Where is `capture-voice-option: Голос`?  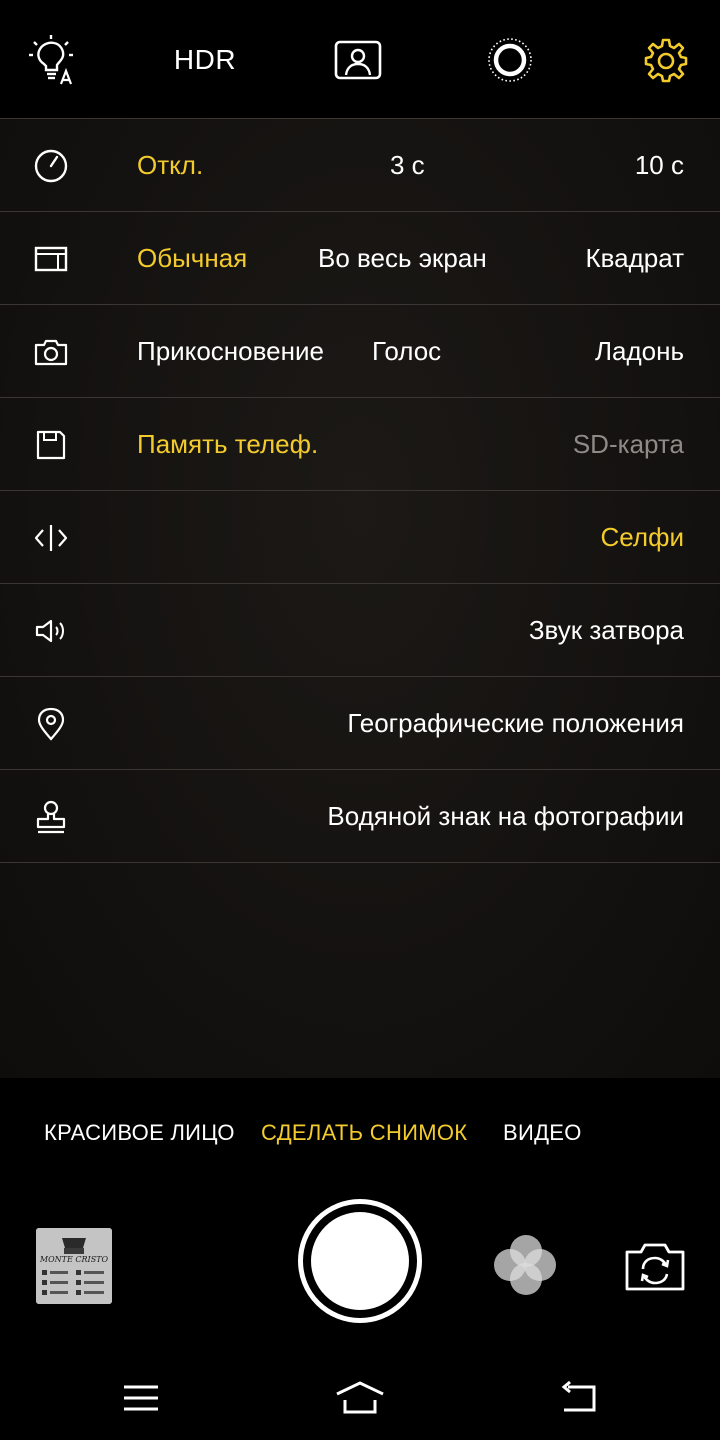 capture-voice-option: Голос is located at coordinates (406, 351).